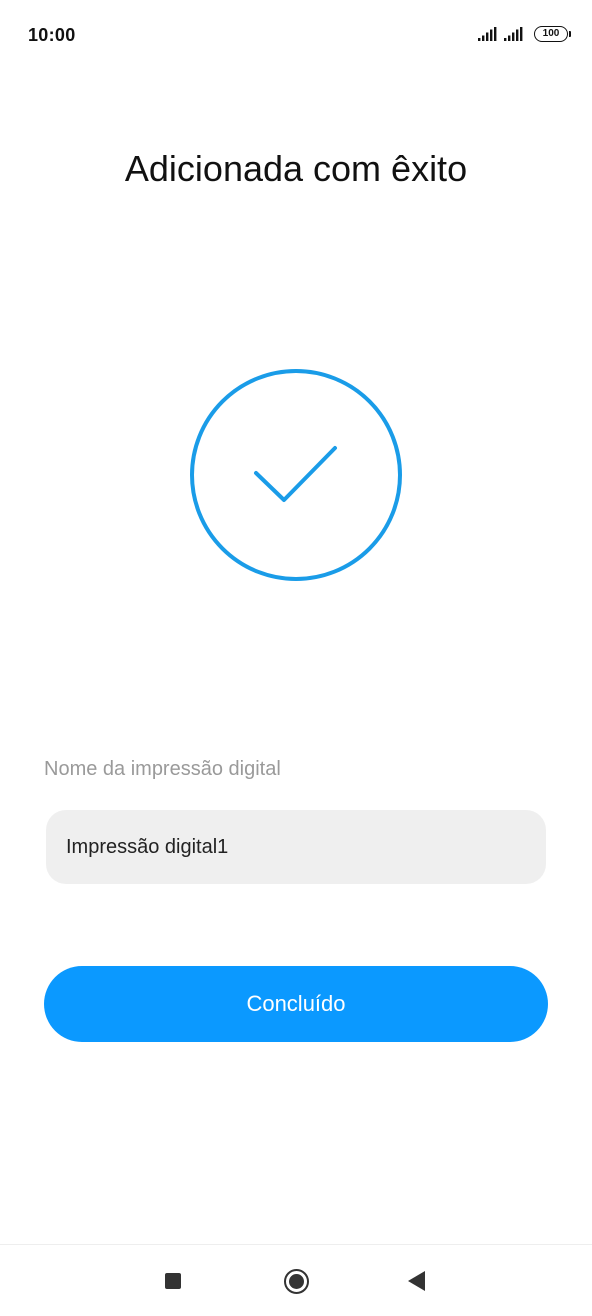 This screenshot has width=592, height=1316. I want to click on back-triangle-icon, so click(416, 1281).